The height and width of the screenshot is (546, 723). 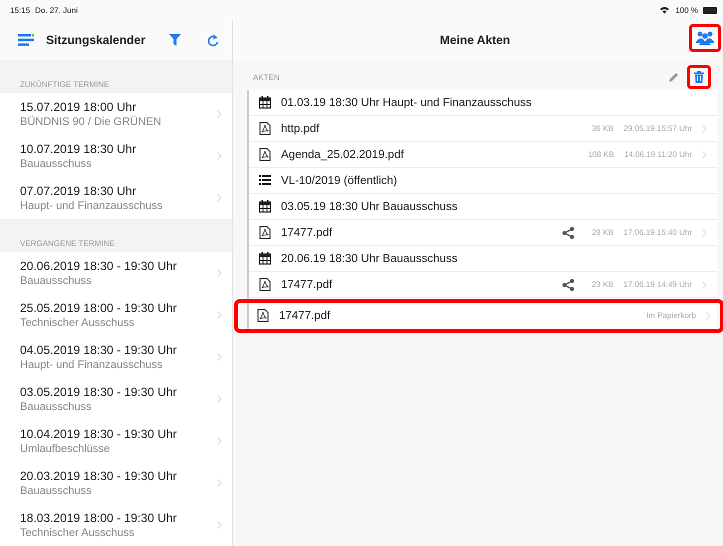 I want to click on item-name: Agenda_25.02.2019.pdf, so click(x=342, y=154).